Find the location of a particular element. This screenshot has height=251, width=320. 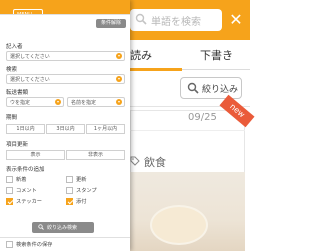

period-option-1day: 1日以内 is located at coordinates (25, 129).